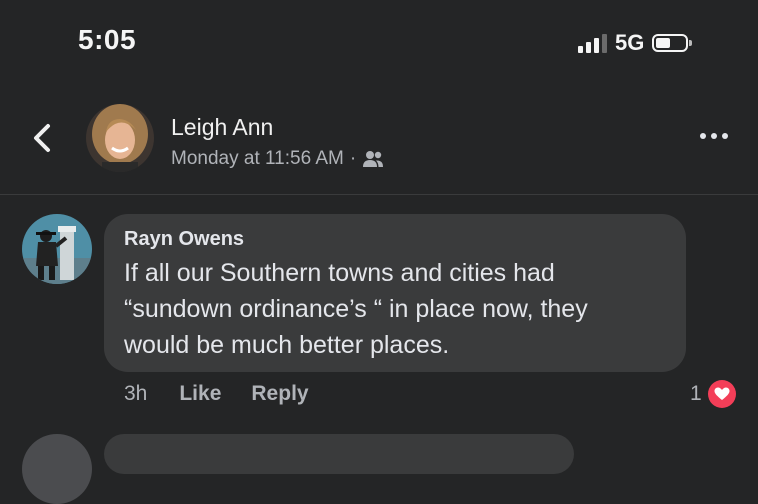 The height and width of the screenshot is (504, 758). What do you see at coordinates (696, 393) in the screenshot?
I see `reaction-count: 1` at bounding box center [696, 393].